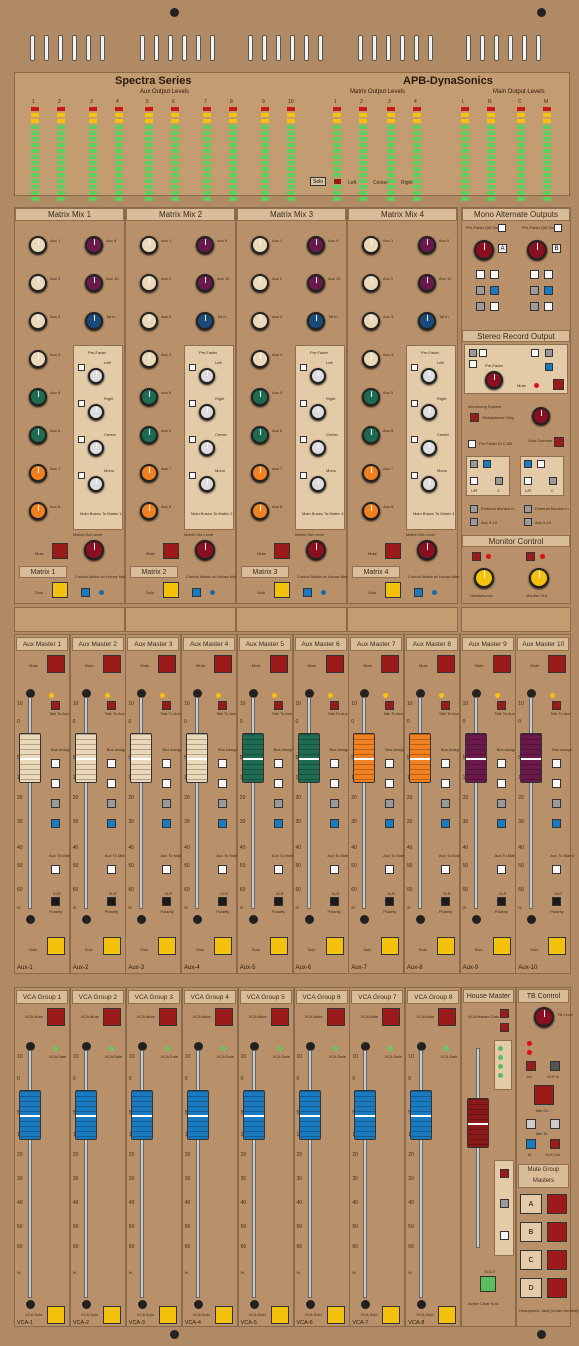 This screenshot has width=579, height=1346. Describe the element at coordinates (499, 481) in the screenshot. I see `monitor-source-c-button` at that location.